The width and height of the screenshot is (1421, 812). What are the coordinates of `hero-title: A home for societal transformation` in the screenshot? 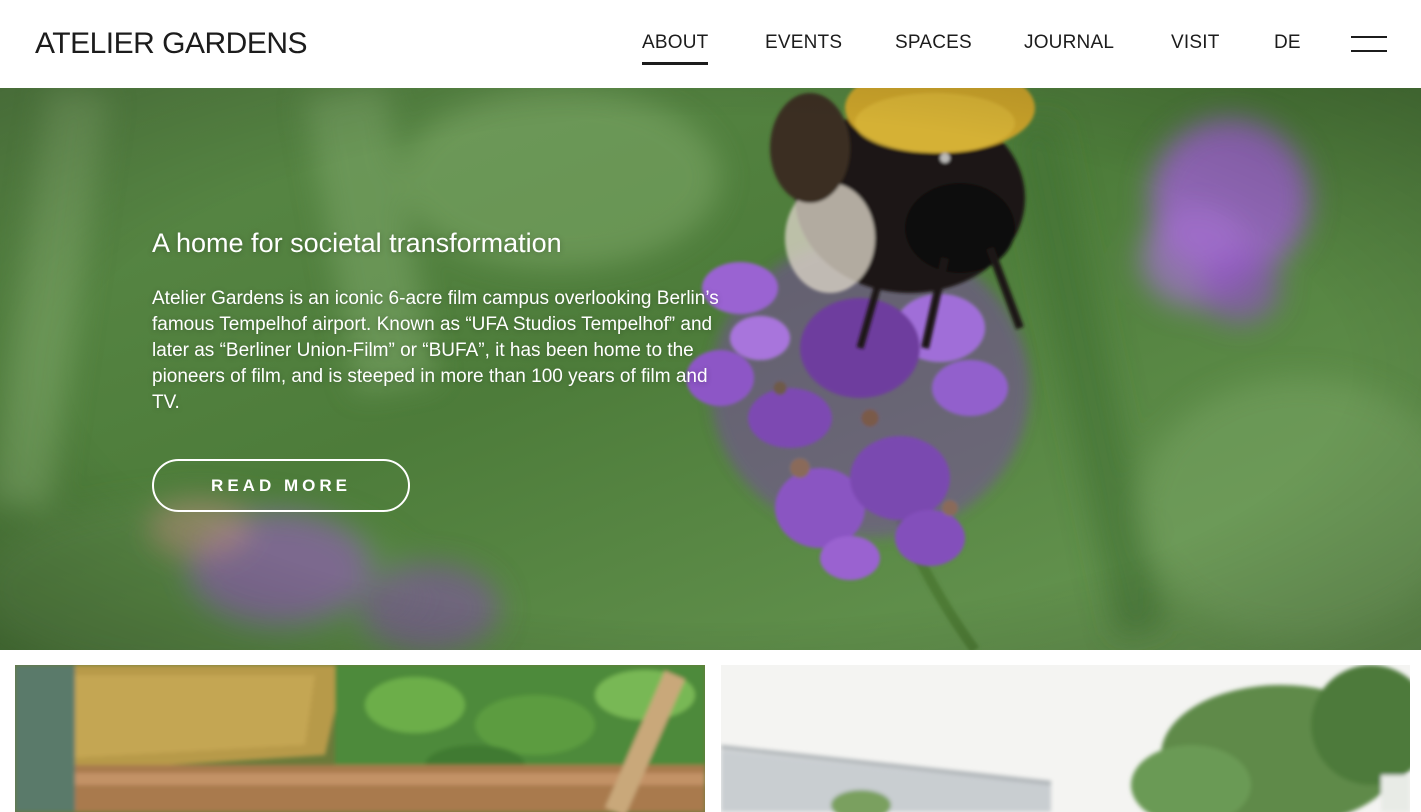 It's located at (357, 243).